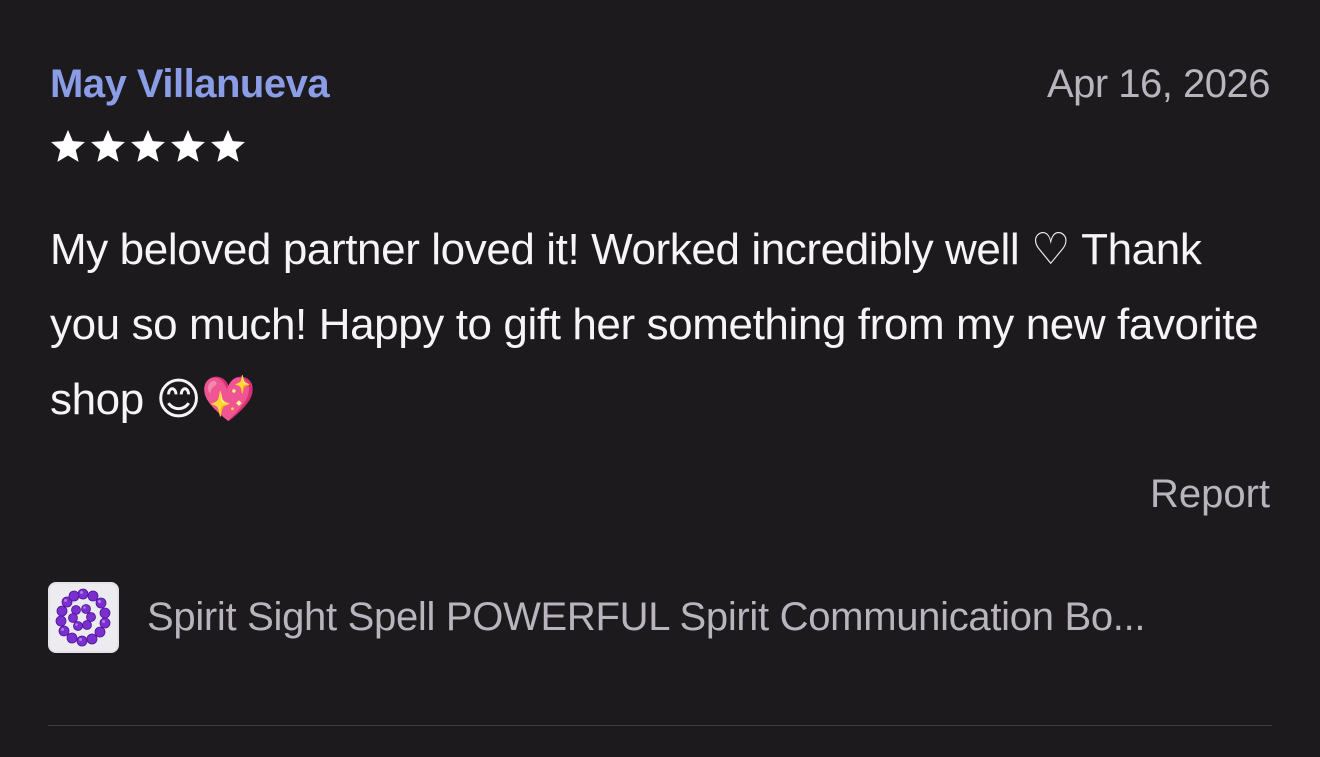  What do you see at coordinates (1210, 494) in the screenshot?
I see `report-button: Report` at bounding box center [1210, 494].